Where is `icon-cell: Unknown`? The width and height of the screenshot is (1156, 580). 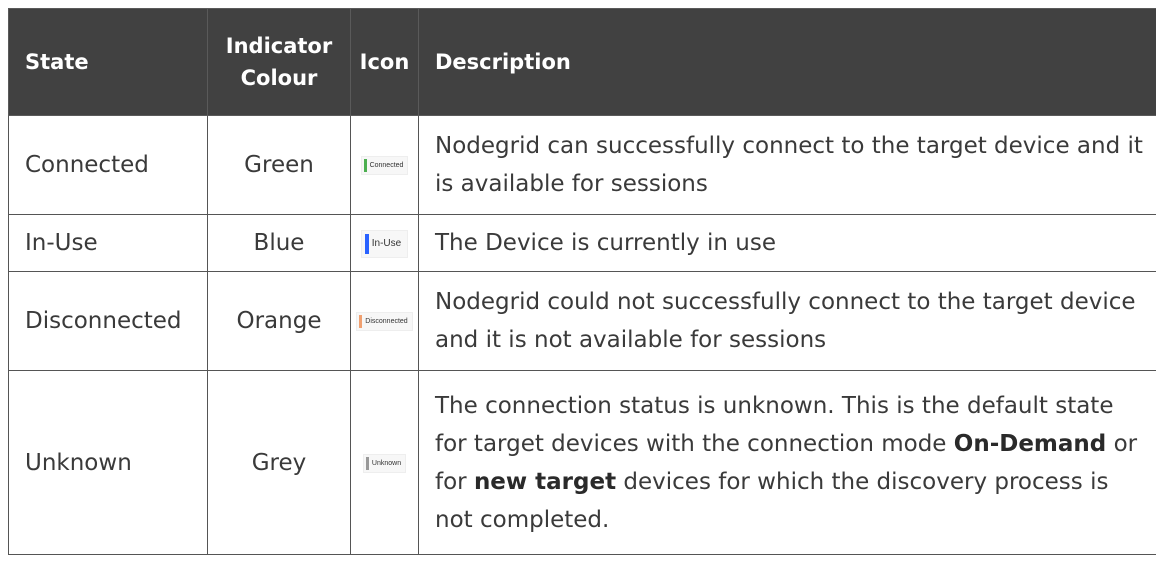
icon-cell: Unknown is located at coordinates (384, 462).